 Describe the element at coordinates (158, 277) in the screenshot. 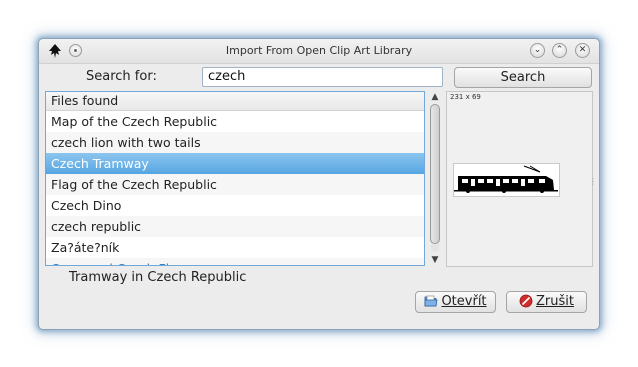

I see `clipart-description: Tramway in Czech Republic` at that location.